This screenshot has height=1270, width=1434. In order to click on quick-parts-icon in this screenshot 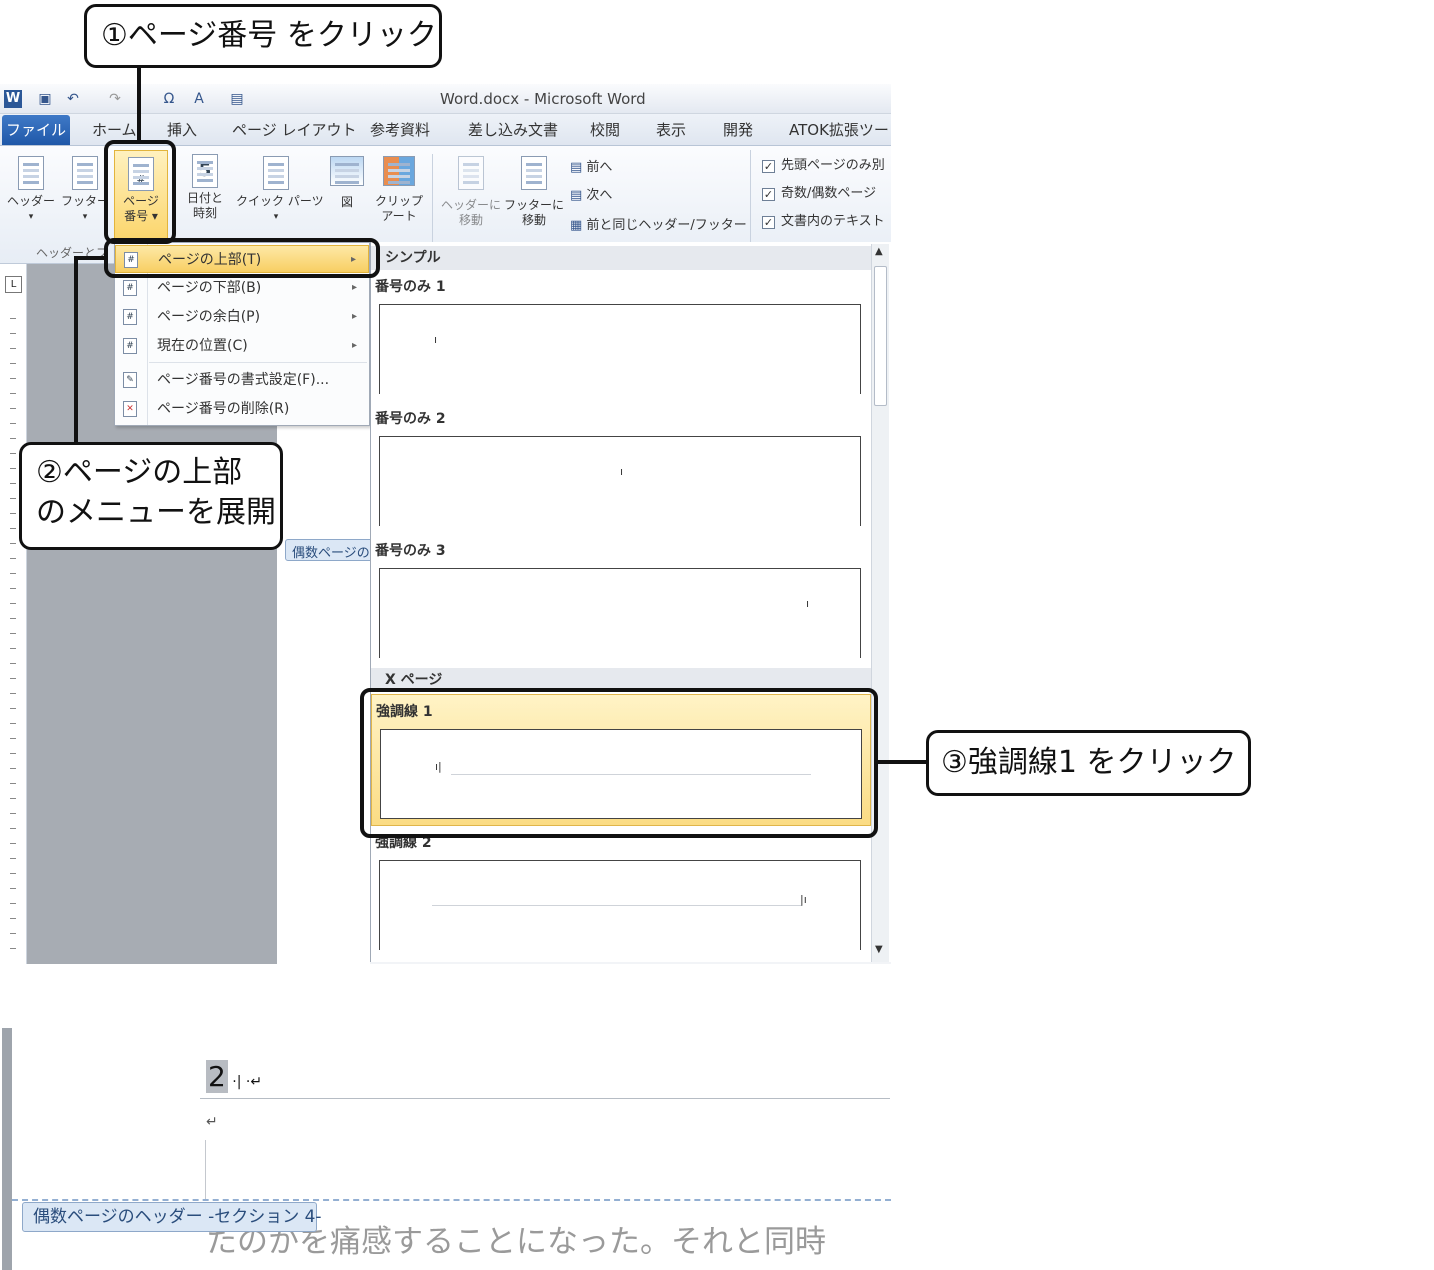, I will do `click(276, 173)`.